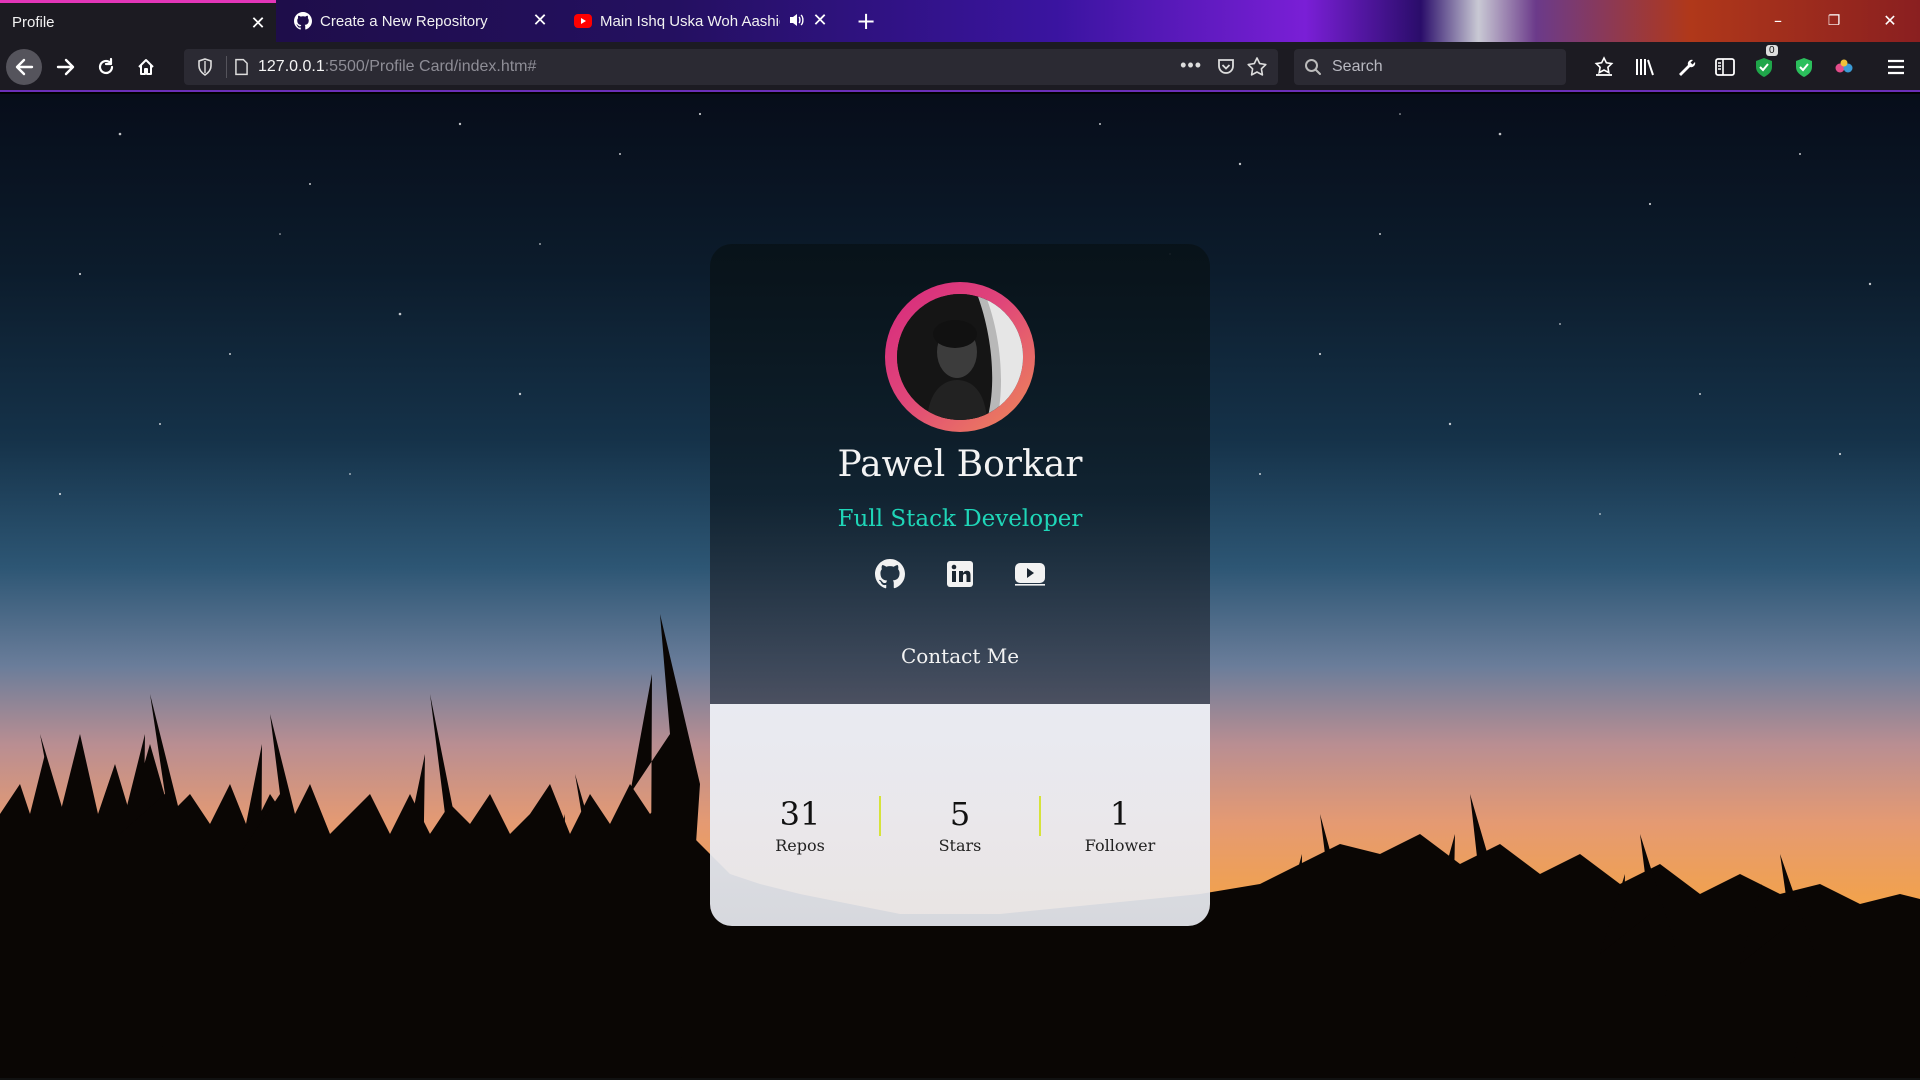 This screenshot has height=1080, width=1920. What do you see at coordinates (1834, 21) in the screenshot?
I see `restore-button: ❐` at bounding box center [1834, 21].